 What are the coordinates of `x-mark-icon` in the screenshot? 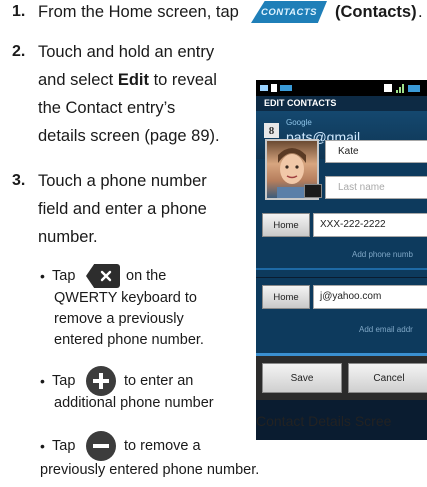 It's located at (106, 276).